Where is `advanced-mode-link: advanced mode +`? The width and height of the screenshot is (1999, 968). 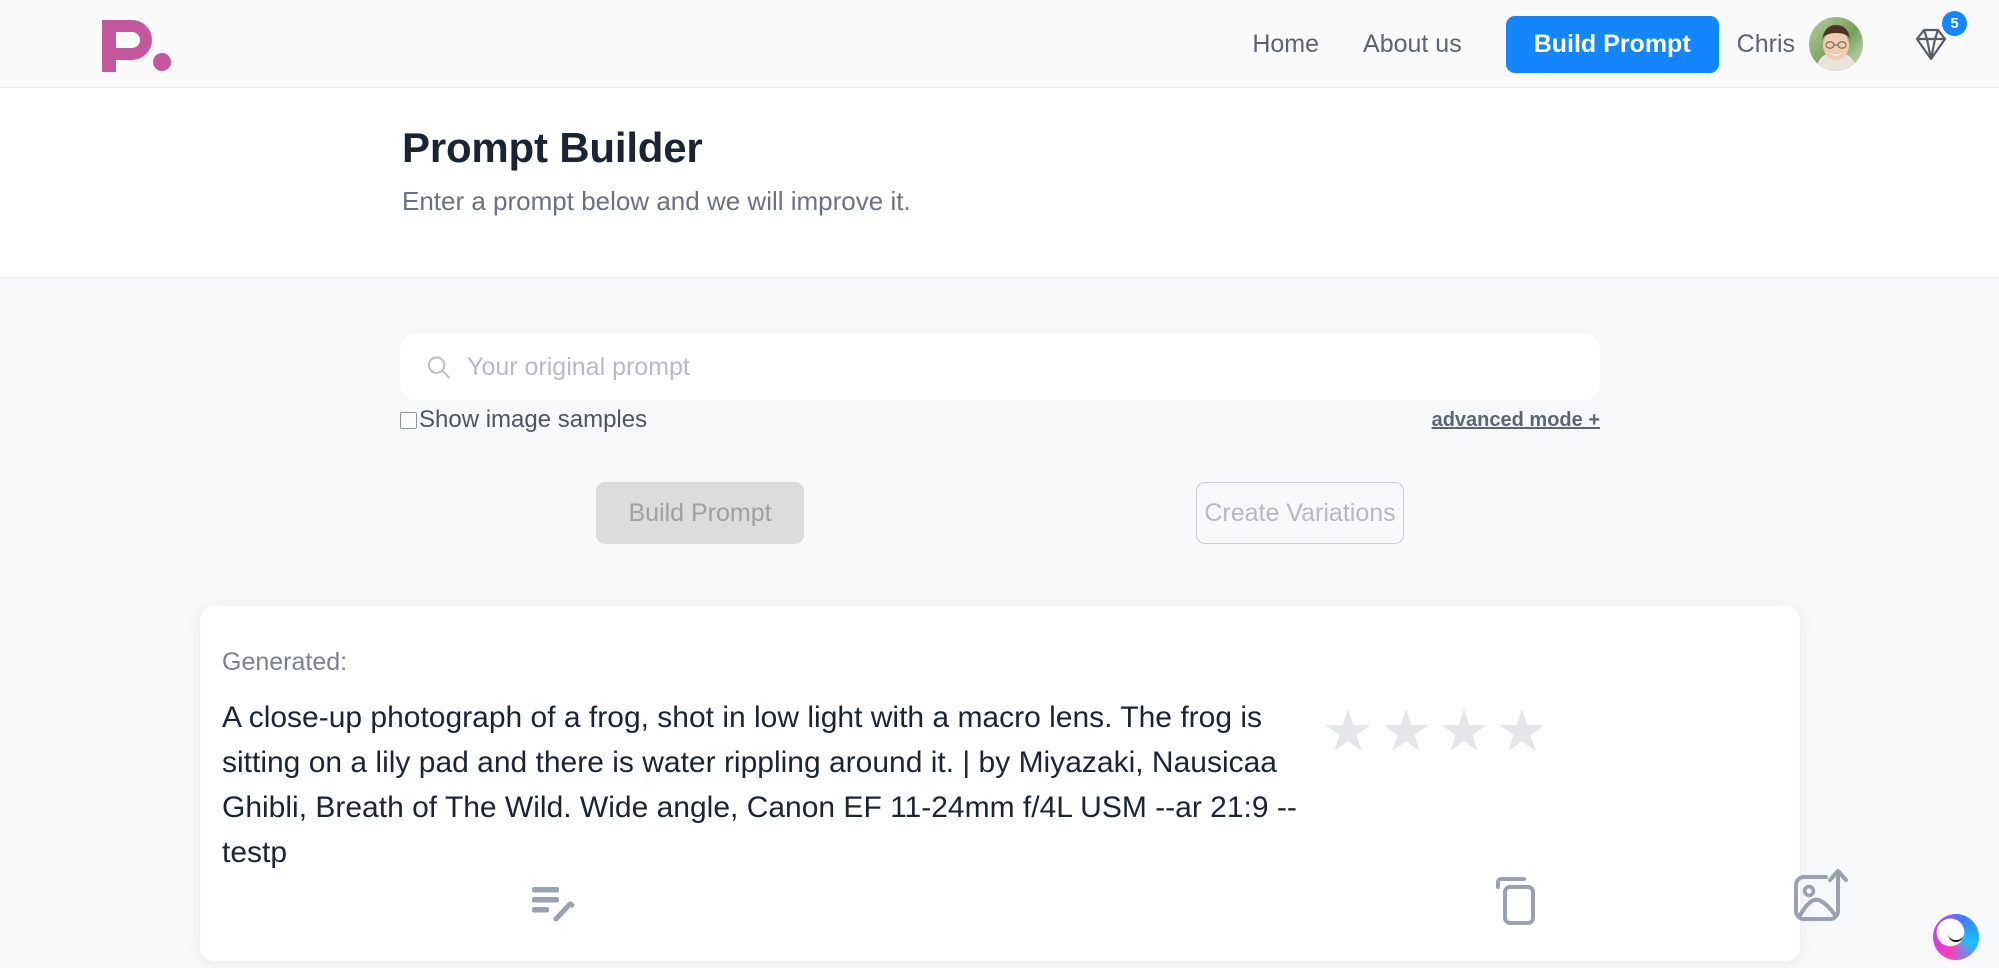 advanced-mode-link: advanced mode + is located at coordinates (1516, 420).